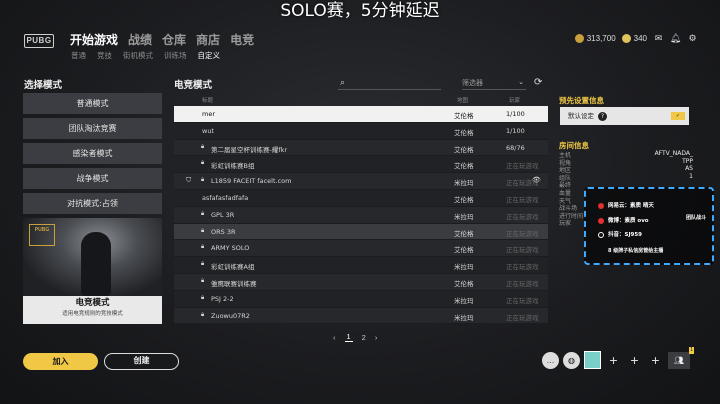 This screenshot has width=720, height=404. Describe the element at coordinates (376, 337) in the screenshot. I see `next-page-icon: ›` at that location.